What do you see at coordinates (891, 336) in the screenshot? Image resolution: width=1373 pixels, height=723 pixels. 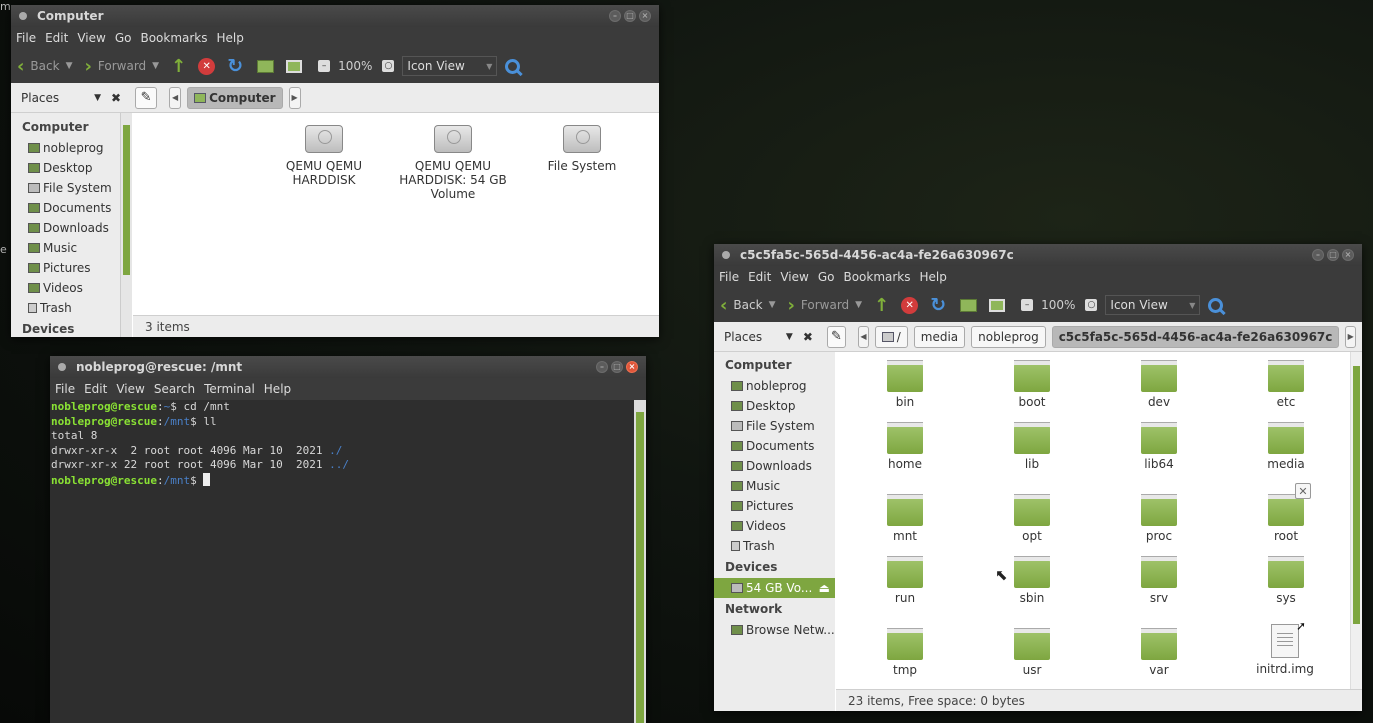 I see `breadcrumb-root: /` at bounding box center [891, 336].